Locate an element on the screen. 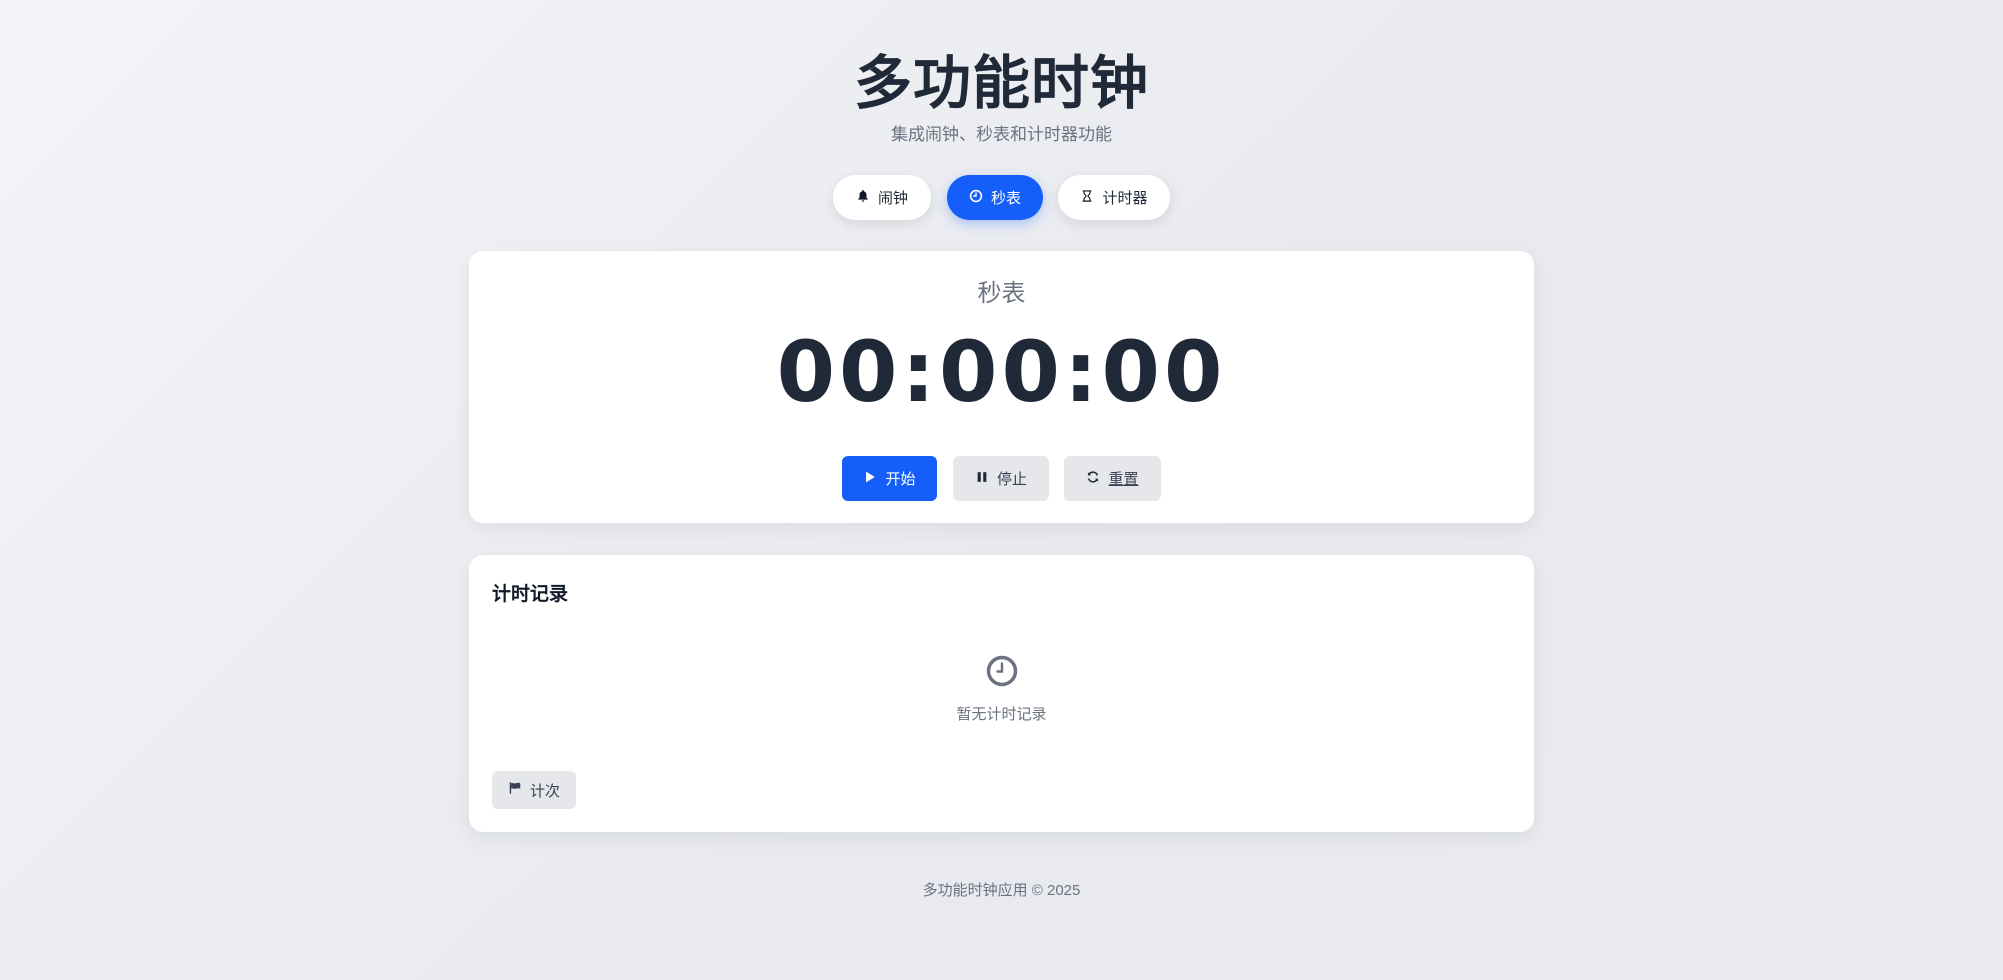 The height and width of the screenshot is (980, 2003). bell-icon is located at coordinates (863, 198).